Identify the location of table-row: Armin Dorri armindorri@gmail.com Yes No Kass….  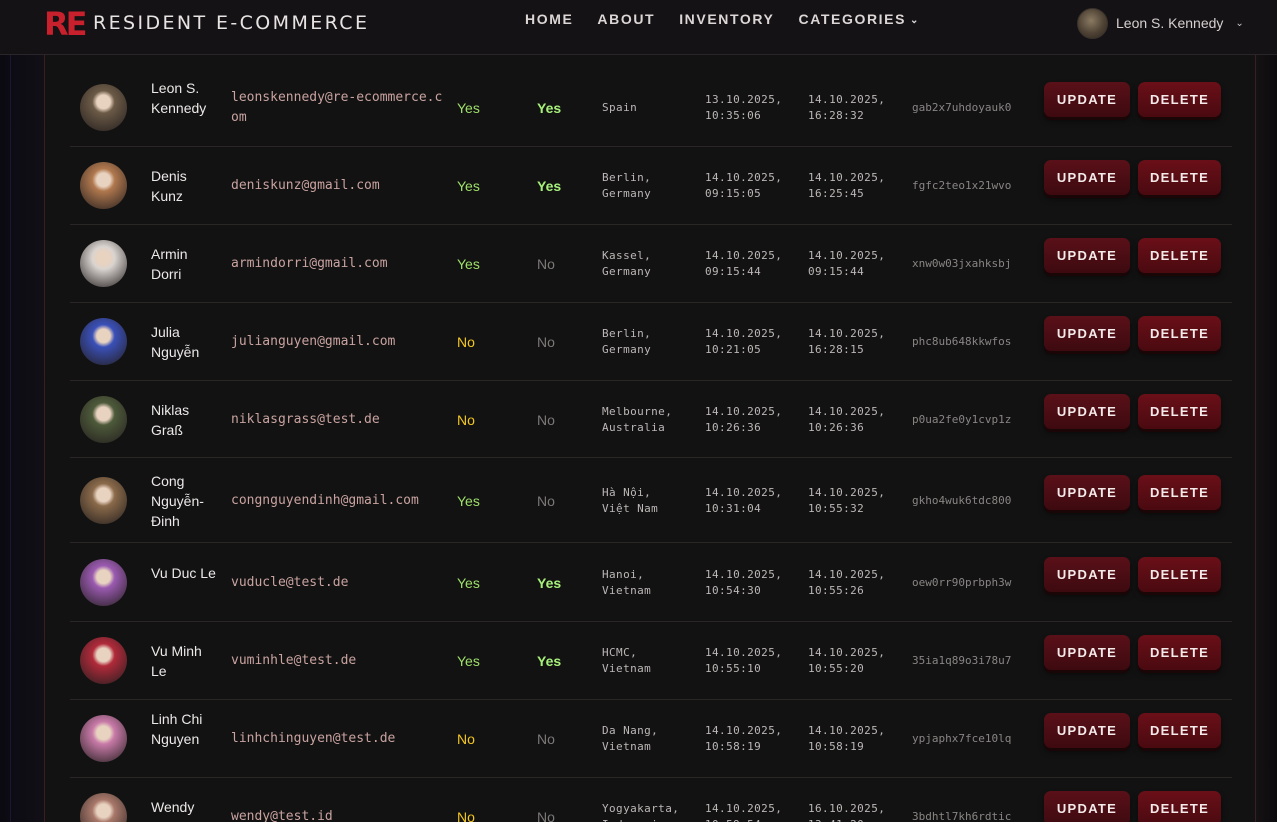
(651, 264).